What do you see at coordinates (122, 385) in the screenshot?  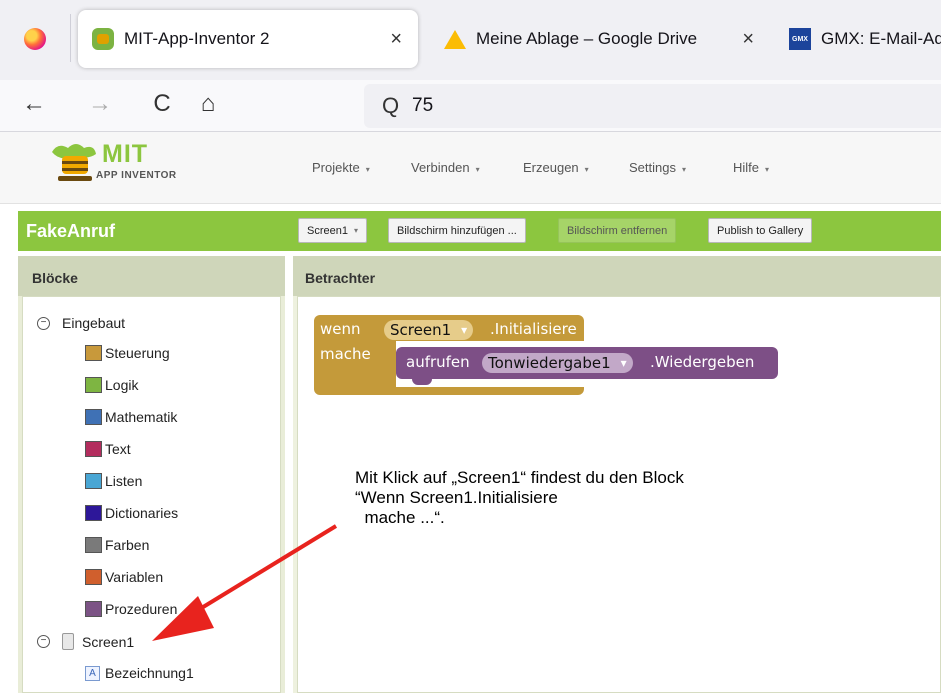 I see `tree-item-label: Logik` at bounding box center [122, 385].